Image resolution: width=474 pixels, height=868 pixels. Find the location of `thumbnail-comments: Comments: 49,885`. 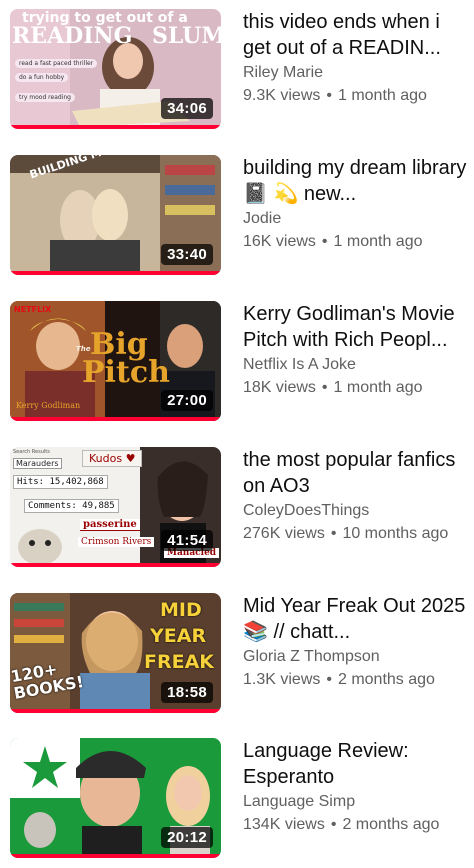

thumbnail-comments: Comments: 49,885 is located at coordinates (71, 506).